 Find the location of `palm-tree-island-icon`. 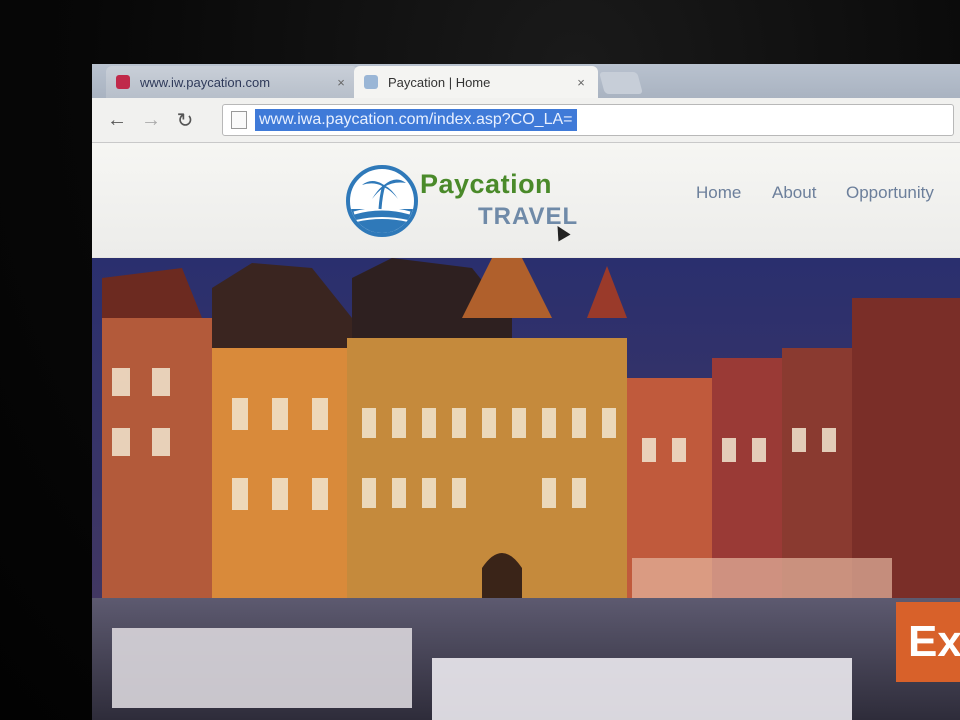

palm-tree-island-icon is located at coordinates (382, 201).